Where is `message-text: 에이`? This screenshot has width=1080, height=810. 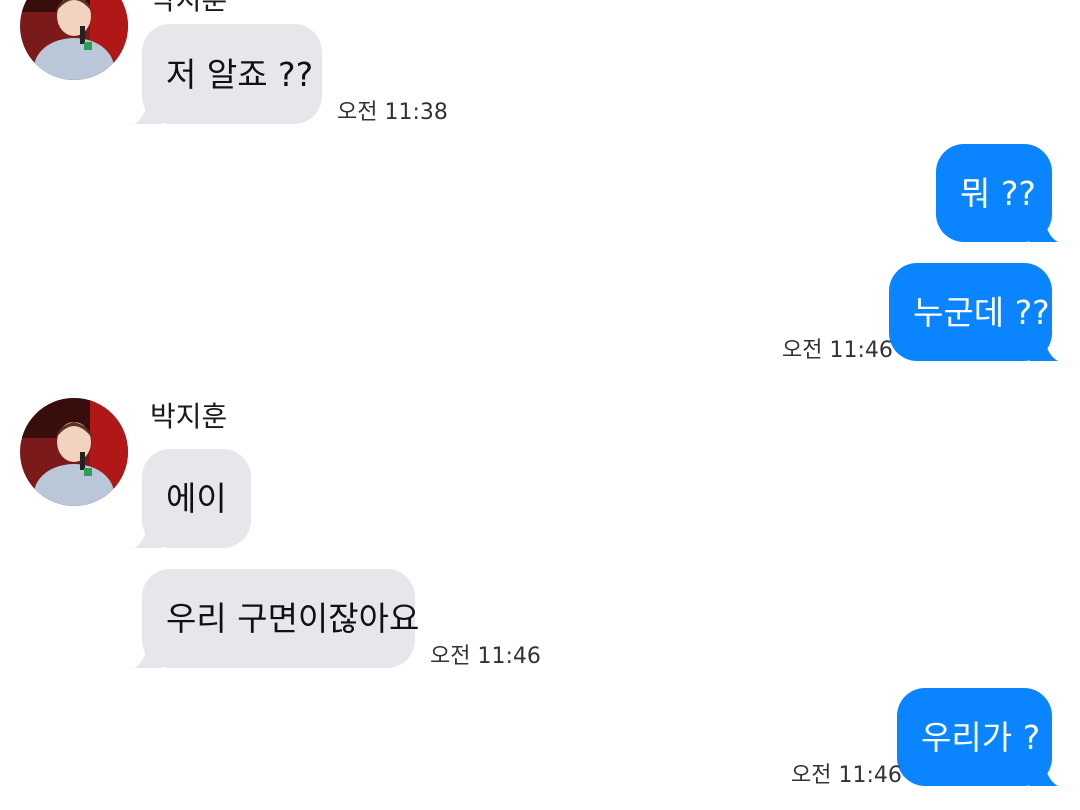 message-text: 에이 is located at coordinates (196, 498).